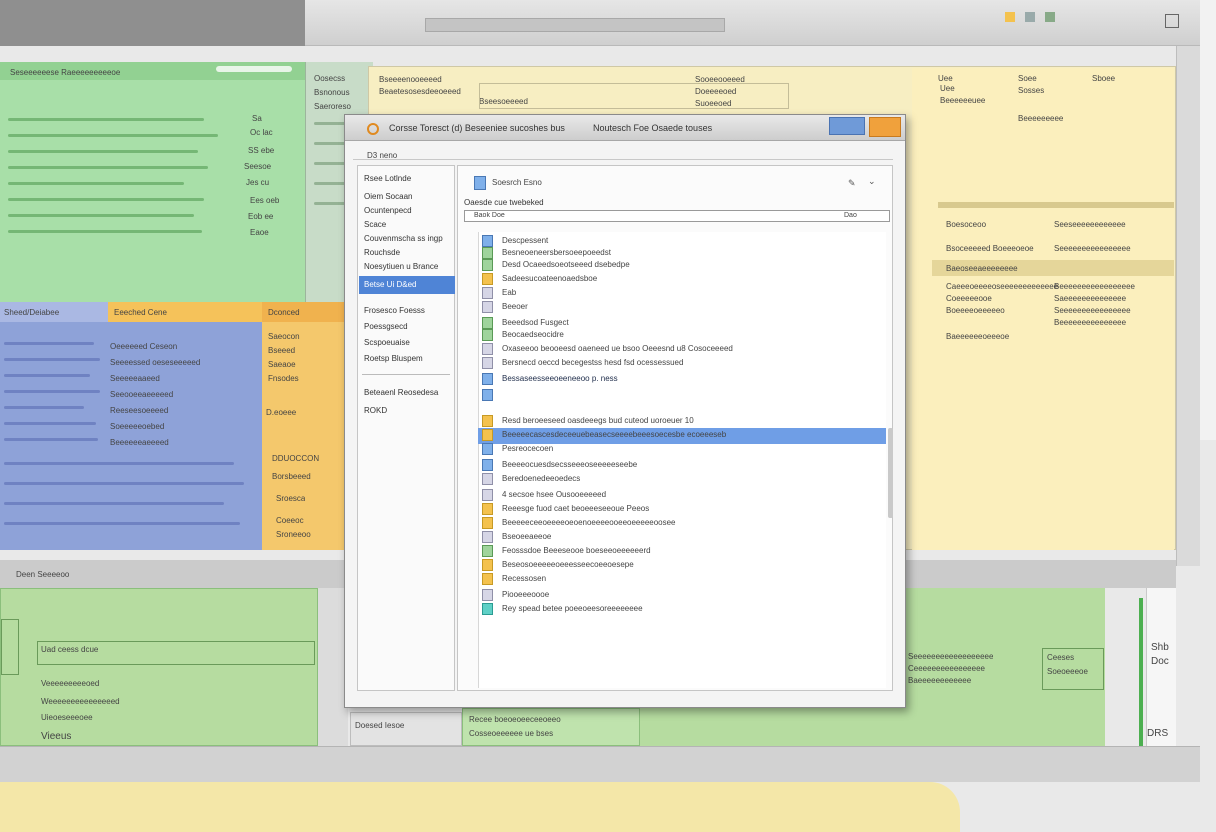 The image size is (1216, 832). What do you see at coordinates (332, 92) in the screenshot?
I see `mid-pane-line: Bsnonous` at bounding box center [332, 92].